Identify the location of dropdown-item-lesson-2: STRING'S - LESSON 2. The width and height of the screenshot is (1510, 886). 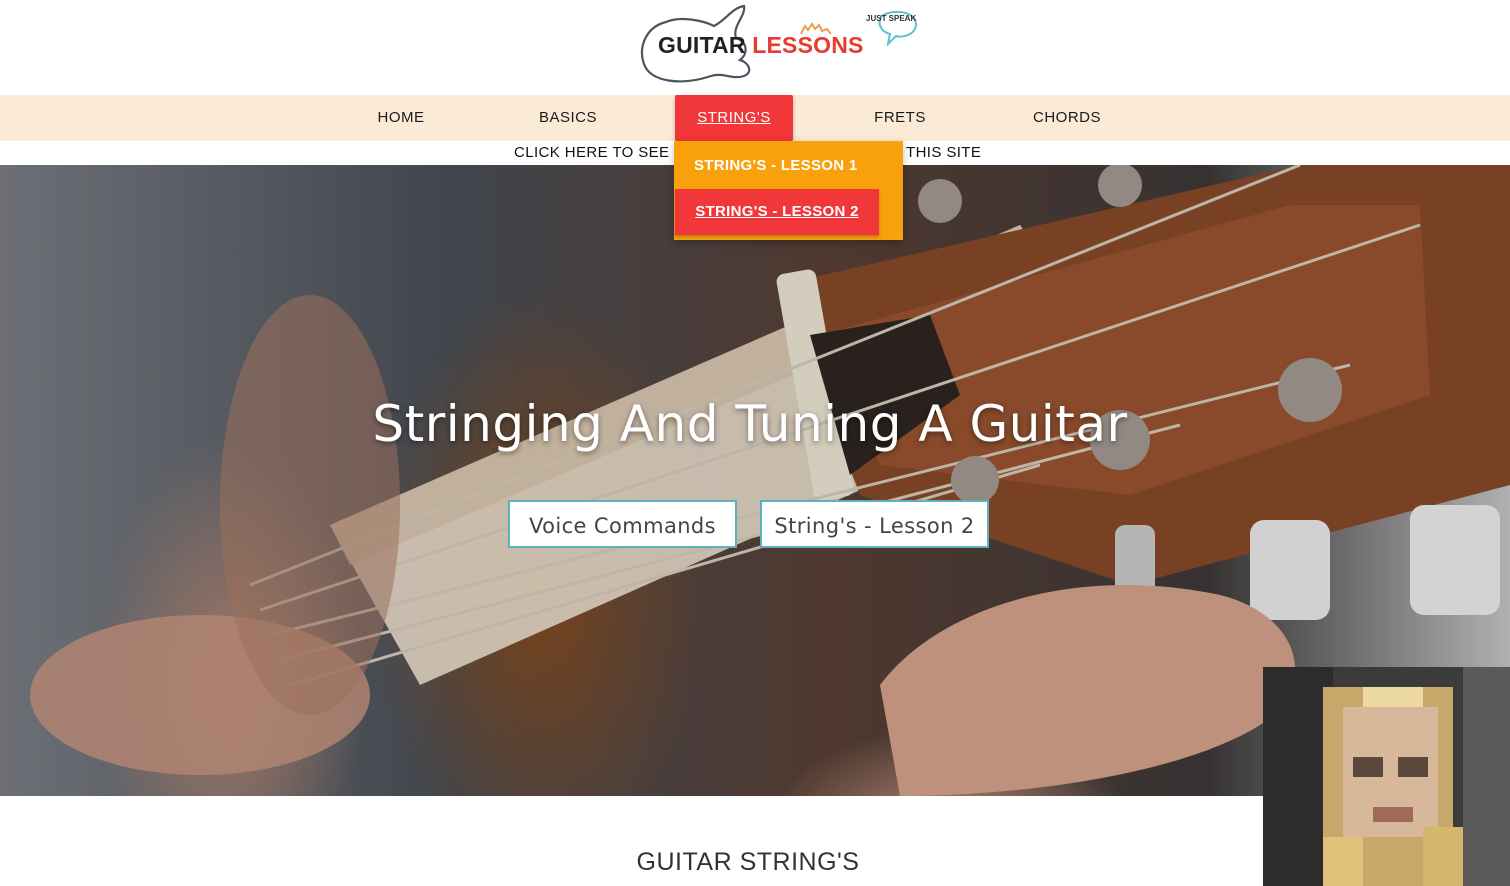
(777, 212).